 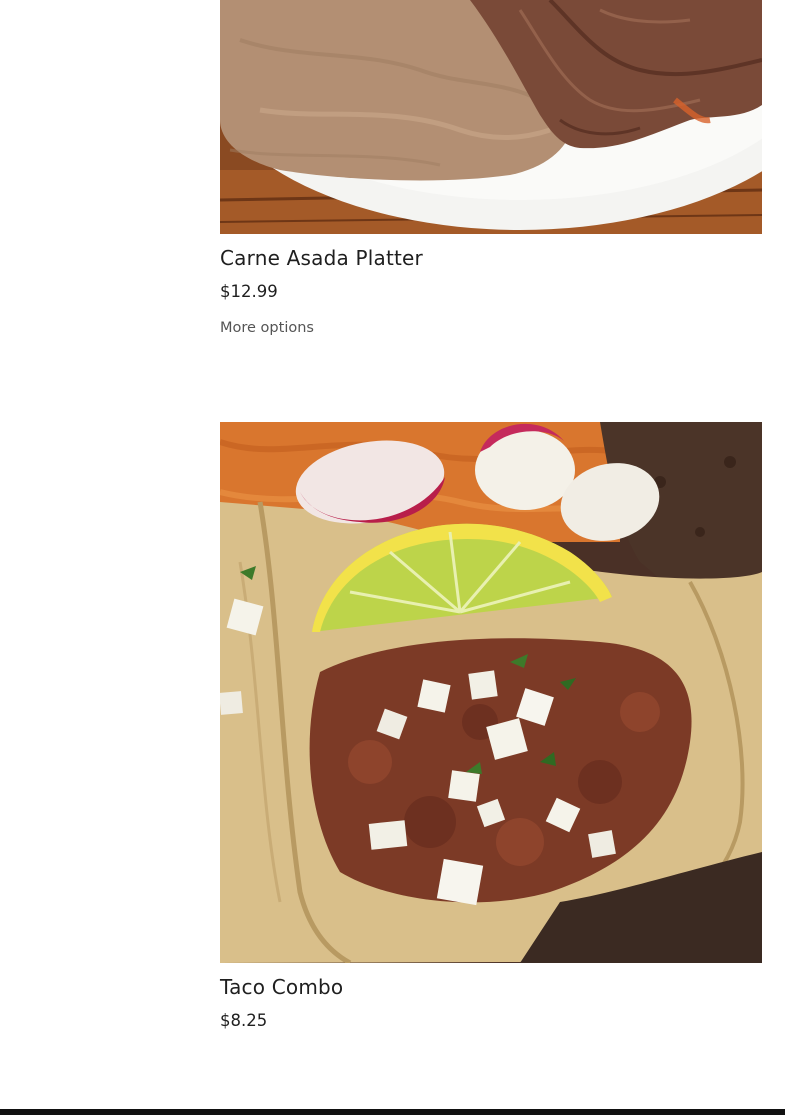 What do you see at coordinates (281, 987) in the screenshot?
I see `item-name: Taco Combo` at bounding box center [281, 987].